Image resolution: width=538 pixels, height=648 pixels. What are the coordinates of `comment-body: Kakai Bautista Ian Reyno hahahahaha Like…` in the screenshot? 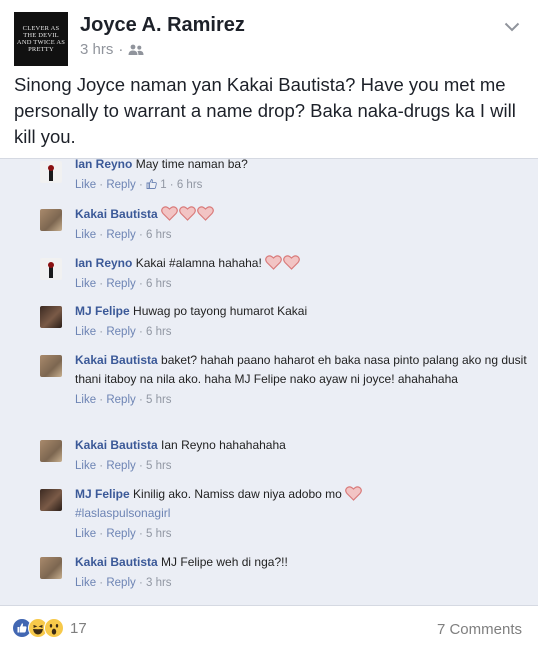 It's located at (302, 456).